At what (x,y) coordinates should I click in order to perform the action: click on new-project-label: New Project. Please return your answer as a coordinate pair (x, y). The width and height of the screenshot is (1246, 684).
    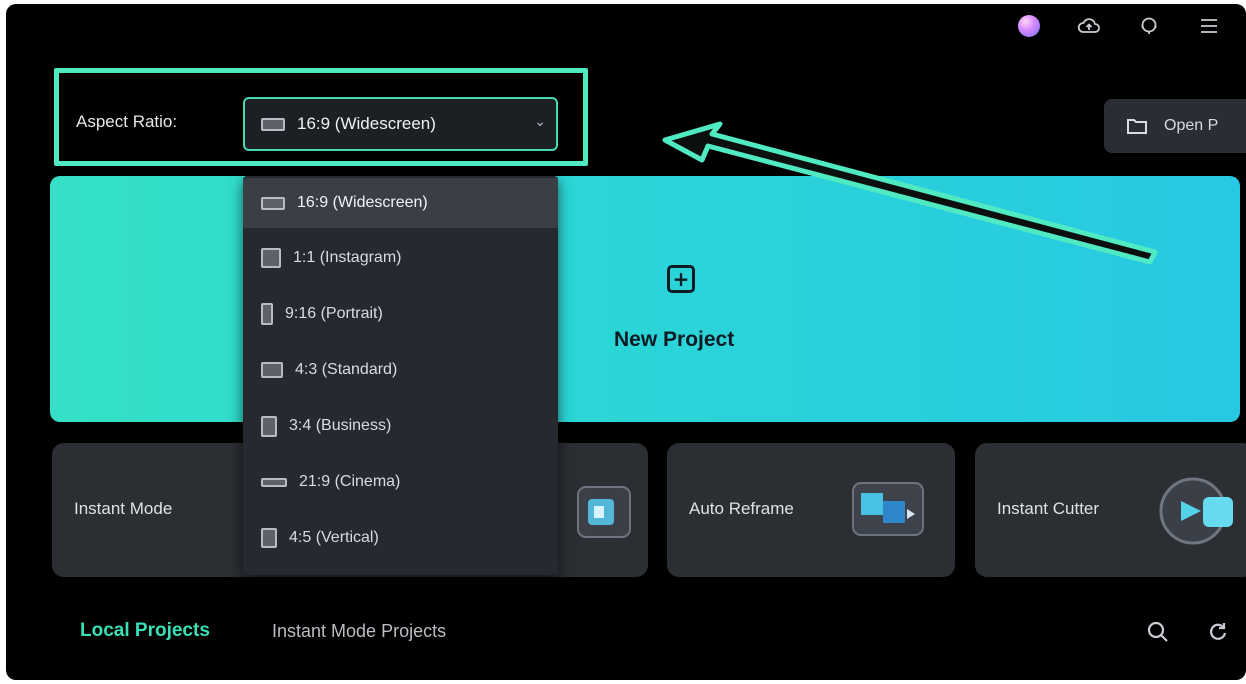
    Looking at the image, I should click on (674, 339).